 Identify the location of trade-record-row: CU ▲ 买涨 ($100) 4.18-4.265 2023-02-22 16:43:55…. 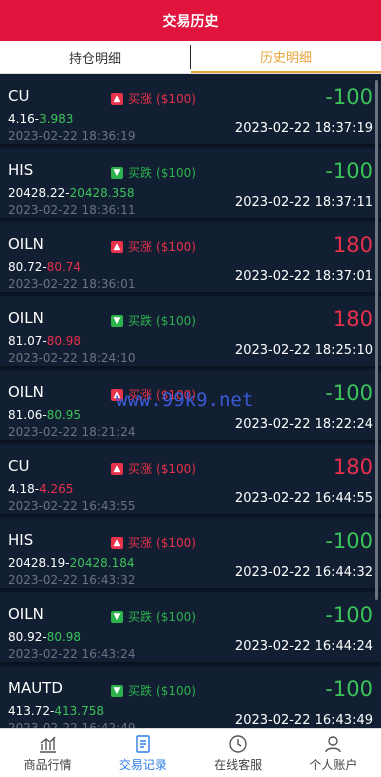
(190, 480).